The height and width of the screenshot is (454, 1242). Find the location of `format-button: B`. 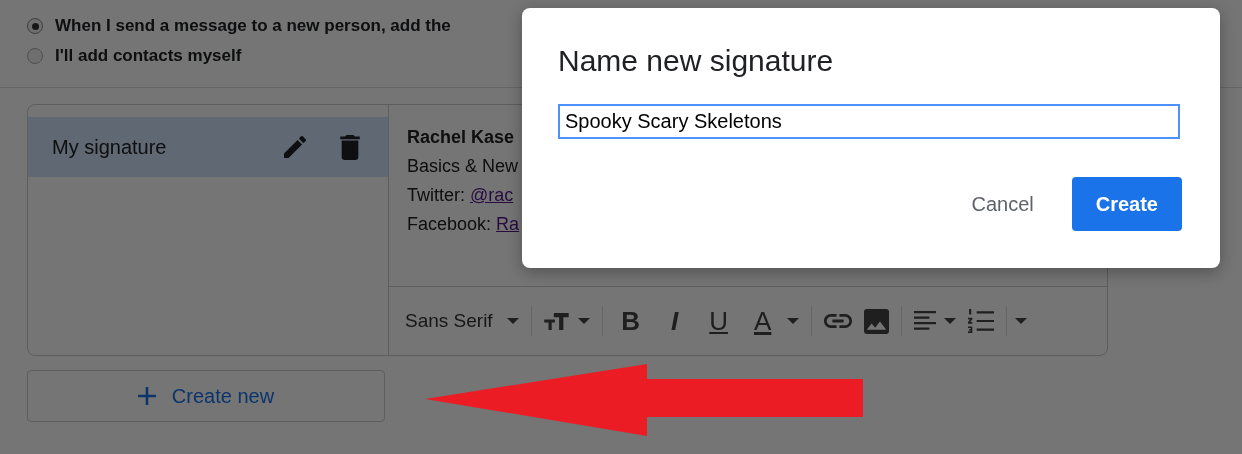

format-button: B is located at coordinates (630, 321).